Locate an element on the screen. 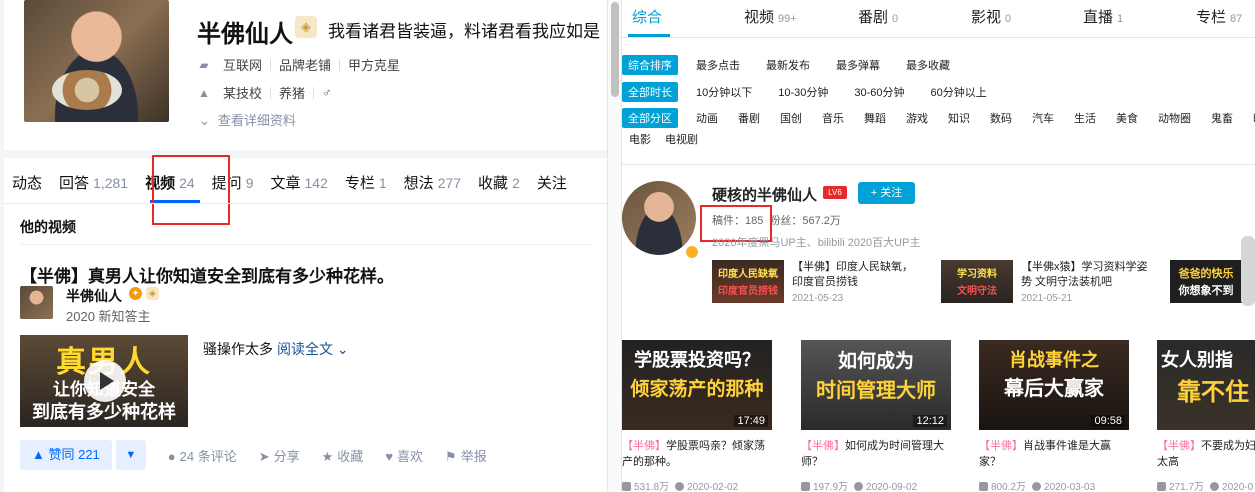 Image resolution: width=1255 pixels, height=492 pixels. video-title: 【半佛】不要成为妇女，风险太高 is located at coordinates (1206, 454).